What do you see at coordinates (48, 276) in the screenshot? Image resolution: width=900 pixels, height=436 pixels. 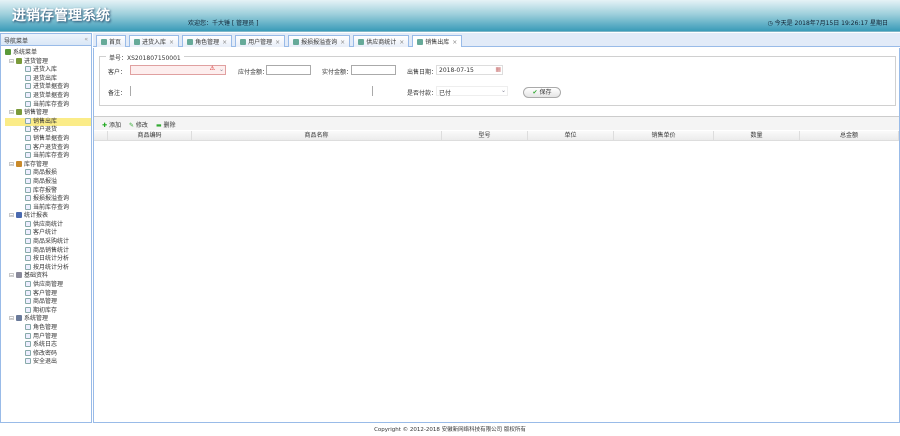 I see `nav-group: ⊟ 基础资料` at bounding box center [48, 276].